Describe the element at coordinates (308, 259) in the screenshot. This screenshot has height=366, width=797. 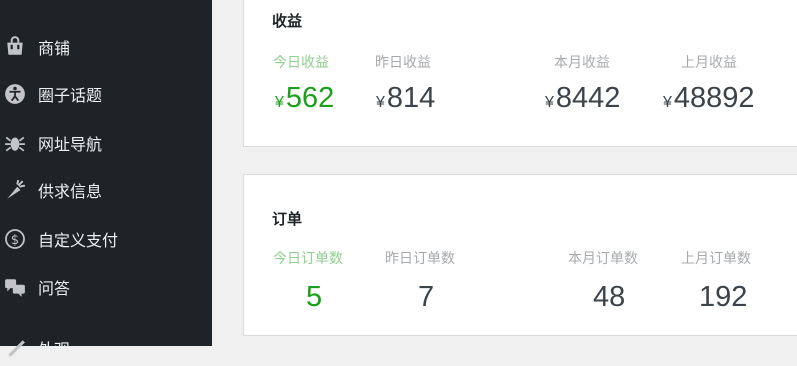
I see `today-orders-label: 今日订单数` at that location.